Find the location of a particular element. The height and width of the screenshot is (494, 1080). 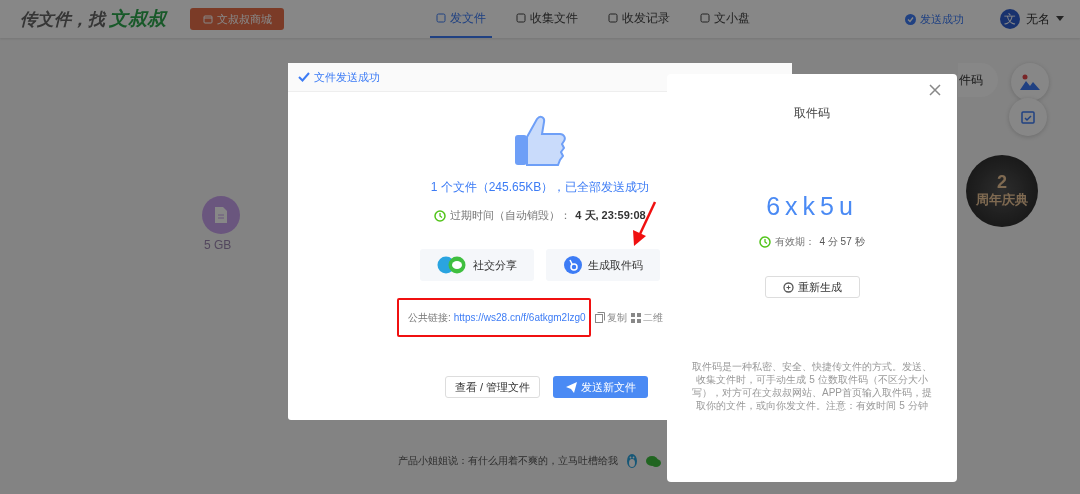

nav-tab: 收发记录 is located at coordinates (639, 19).